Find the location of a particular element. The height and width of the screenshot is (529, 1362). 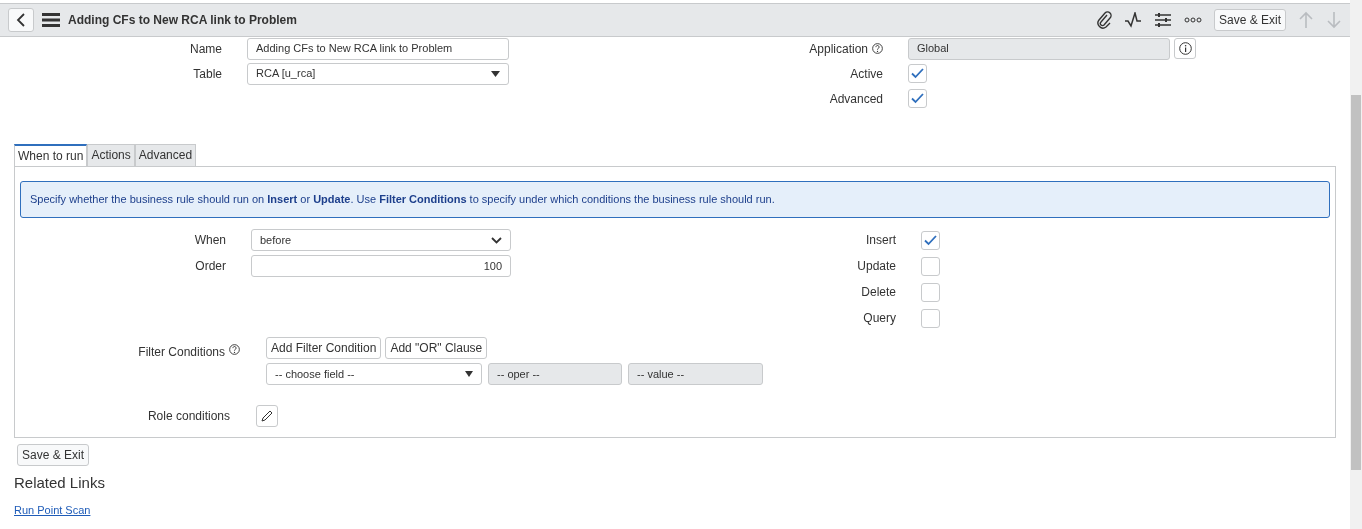

edit-button is located at coordinates (267, 416).